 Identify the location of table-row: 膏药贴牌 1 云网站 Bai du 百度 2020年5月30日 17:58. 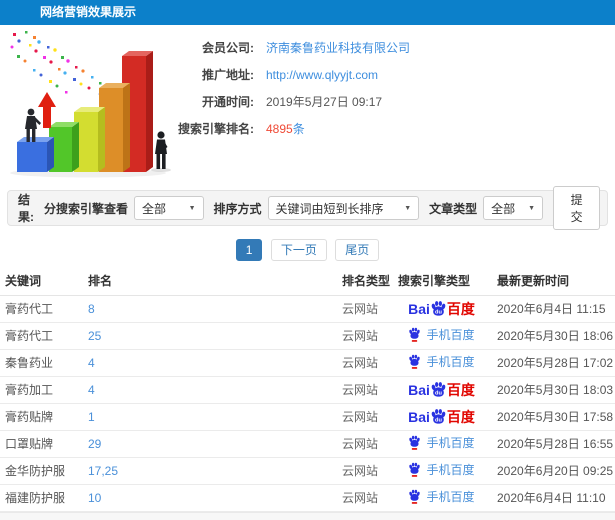
(307, 417).